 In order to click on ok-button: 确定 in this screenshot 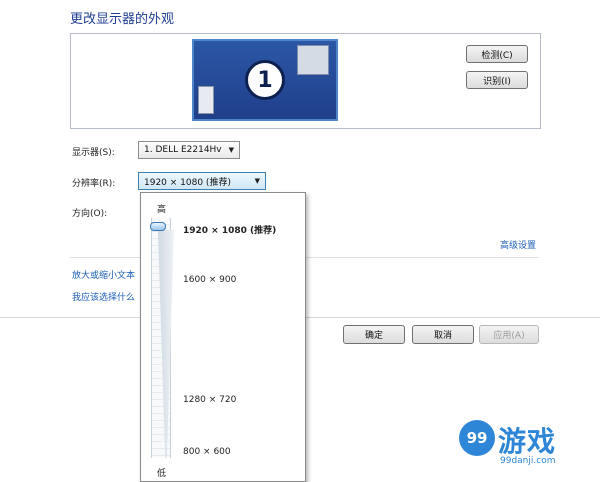, I will do `click(374, 334)`.